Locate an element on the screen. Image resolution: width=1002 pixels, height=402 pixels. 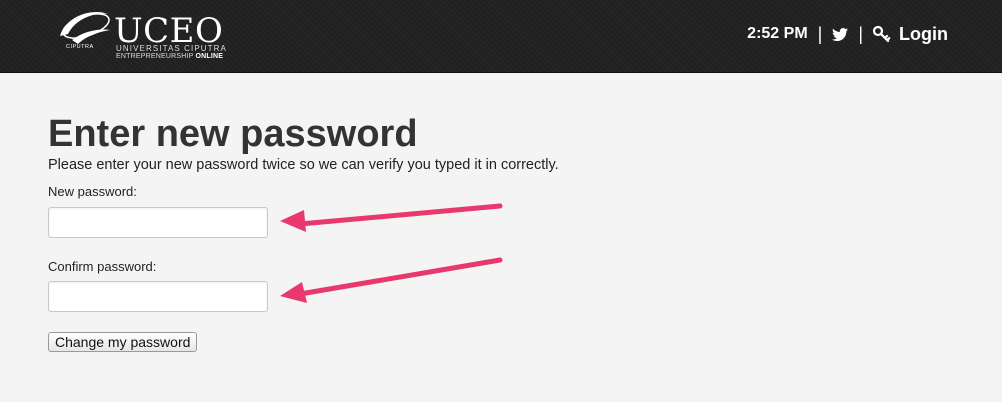
twitter-bird-icon is located at coordinates (840, 34).